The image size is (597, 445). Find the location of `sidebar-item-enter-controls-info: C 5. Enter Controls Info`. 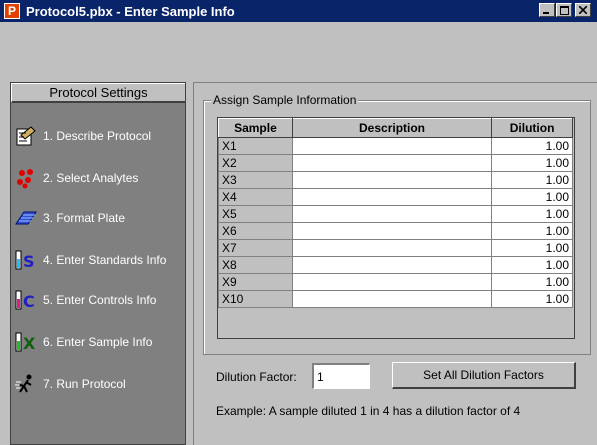

sidebar-item-enter-controls-info: C 5. Enter Controls Info is located at coordinates (99, 300).